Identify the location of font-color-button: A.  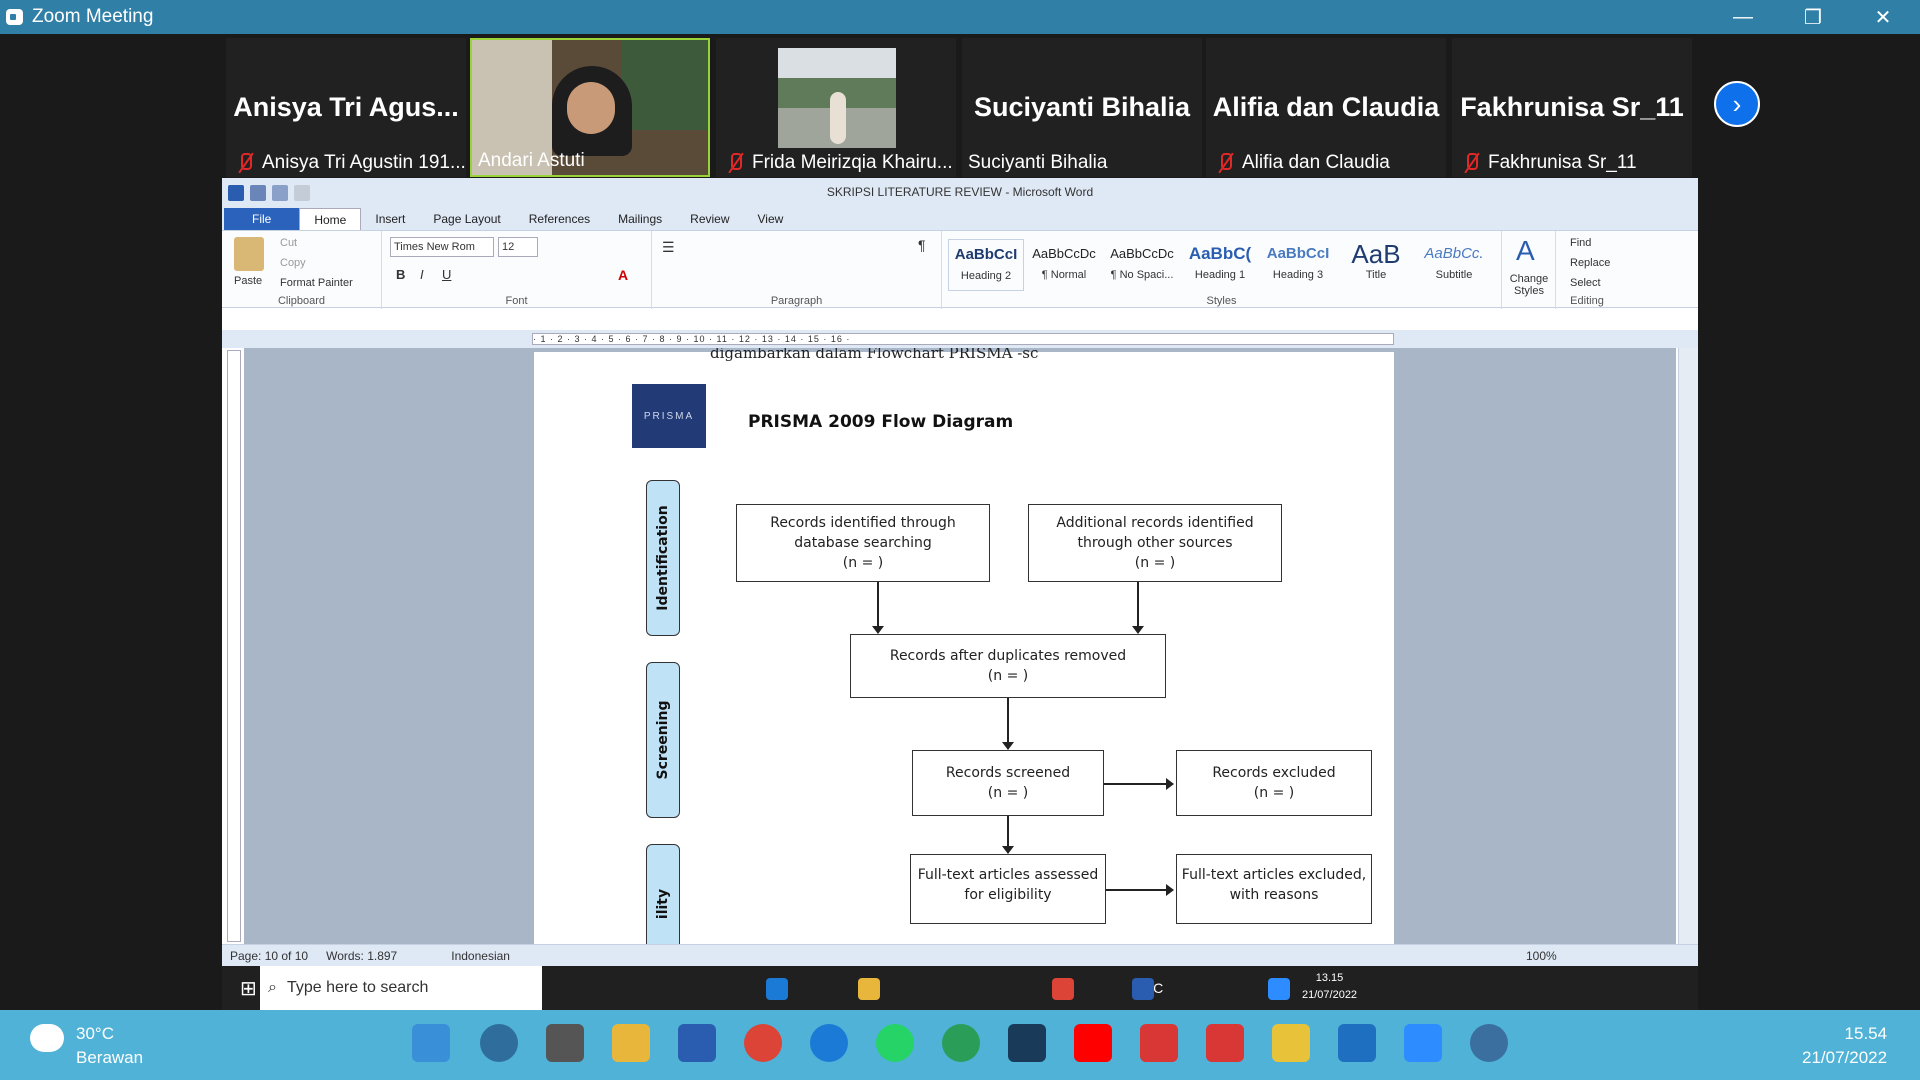
(623, 275).